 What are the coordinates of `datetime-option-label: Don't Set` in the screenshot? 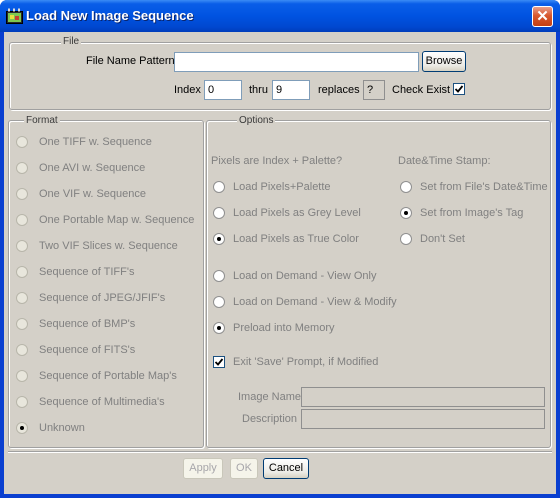 It's located at (442, 239).